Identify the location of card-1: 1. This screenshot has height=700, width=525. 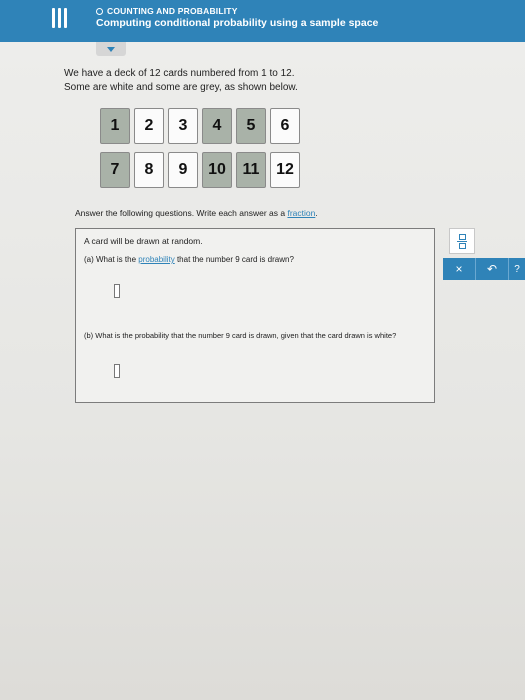
(115, 126).